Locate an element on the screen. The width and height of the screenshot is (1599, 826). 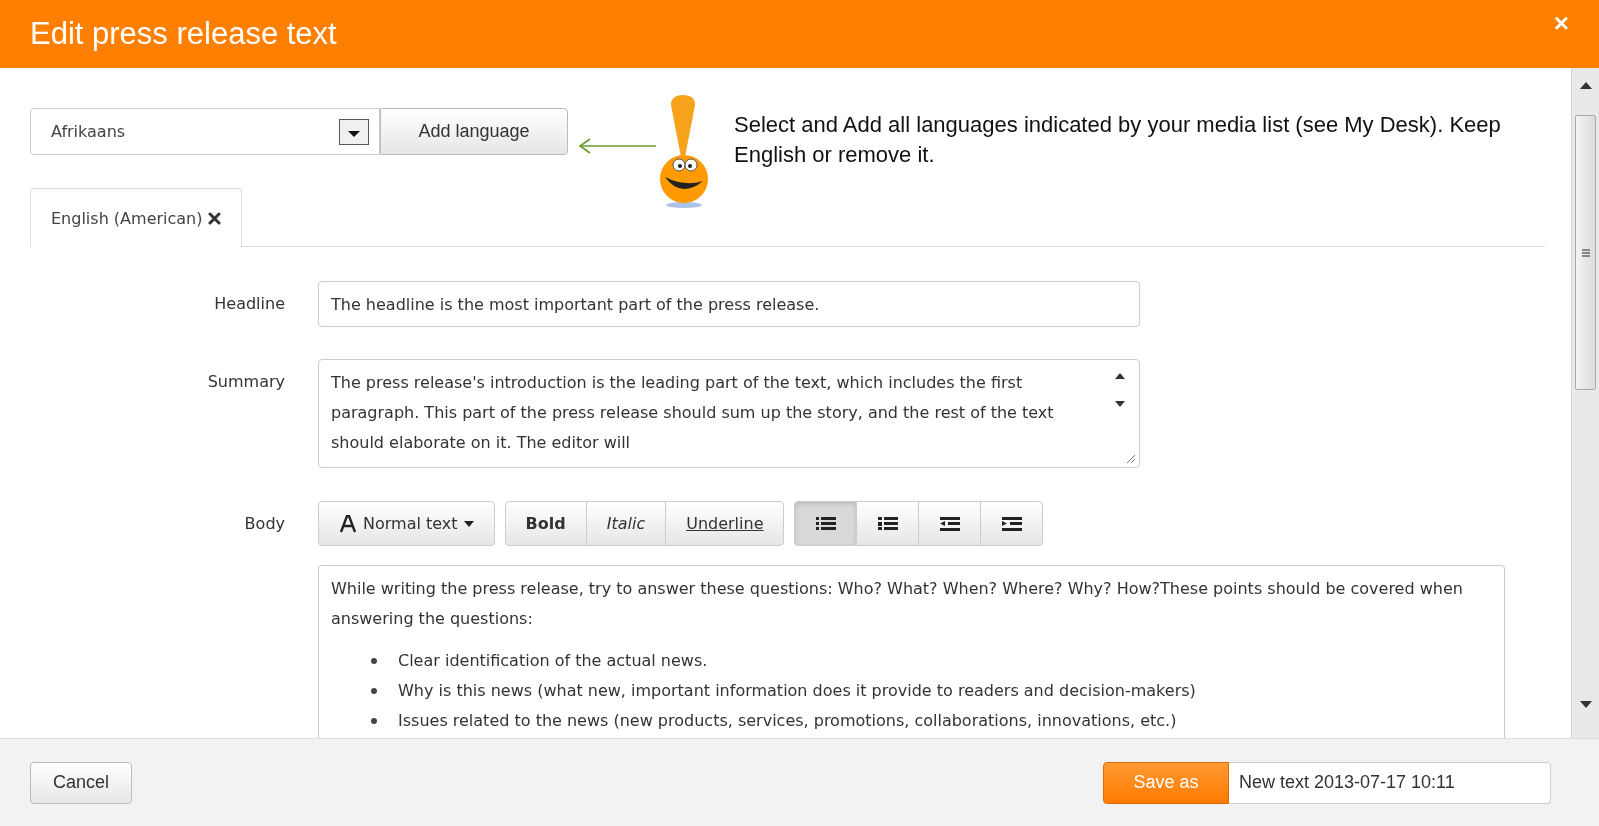
scrollbar is located at coordinates (1585, 403).